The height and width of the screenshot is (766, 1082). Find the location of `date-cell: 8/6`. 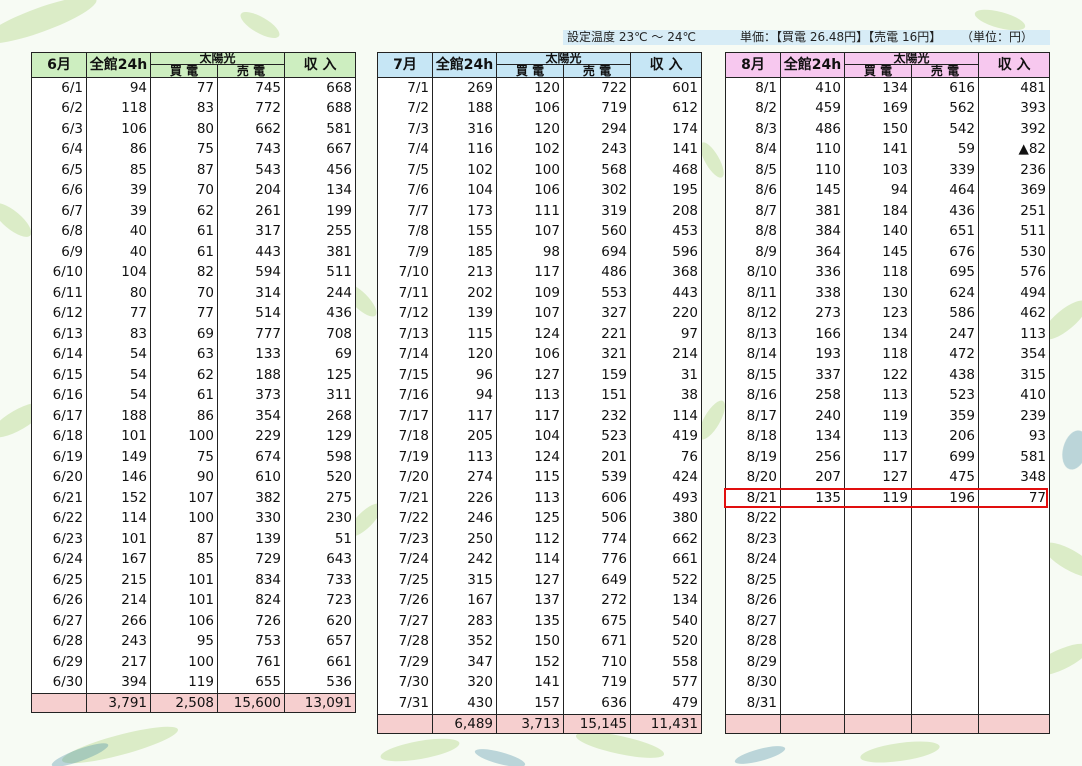

date-cell: 8/6 is located at coordinates (753, 190).